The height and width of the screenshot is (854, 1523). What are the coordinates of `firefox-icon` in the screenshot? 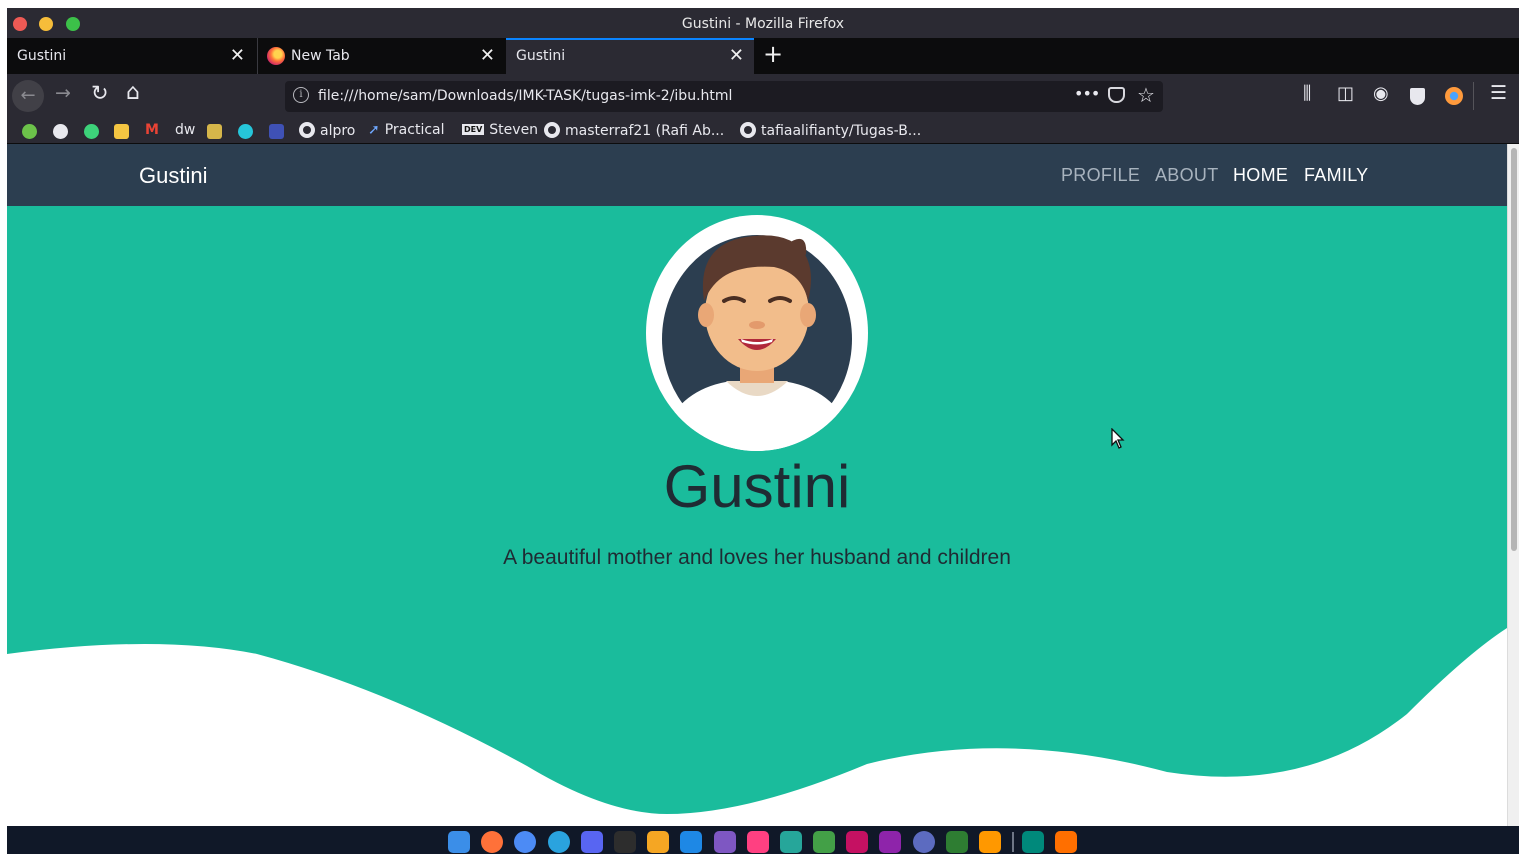 It's located at (276, 56).